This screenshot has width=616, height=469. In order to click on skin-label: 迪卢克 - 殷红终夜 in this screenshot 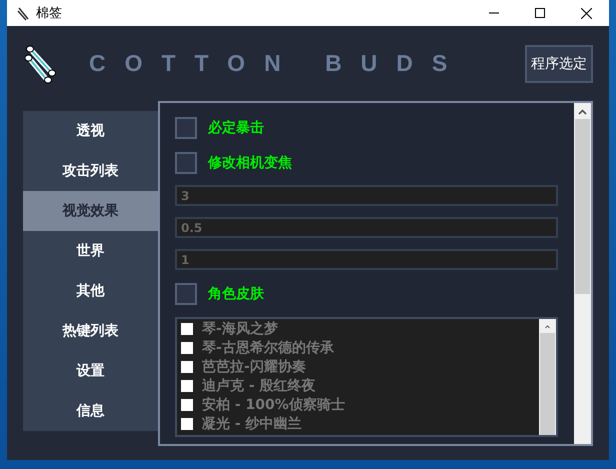, I will do `click(259, 385)`.